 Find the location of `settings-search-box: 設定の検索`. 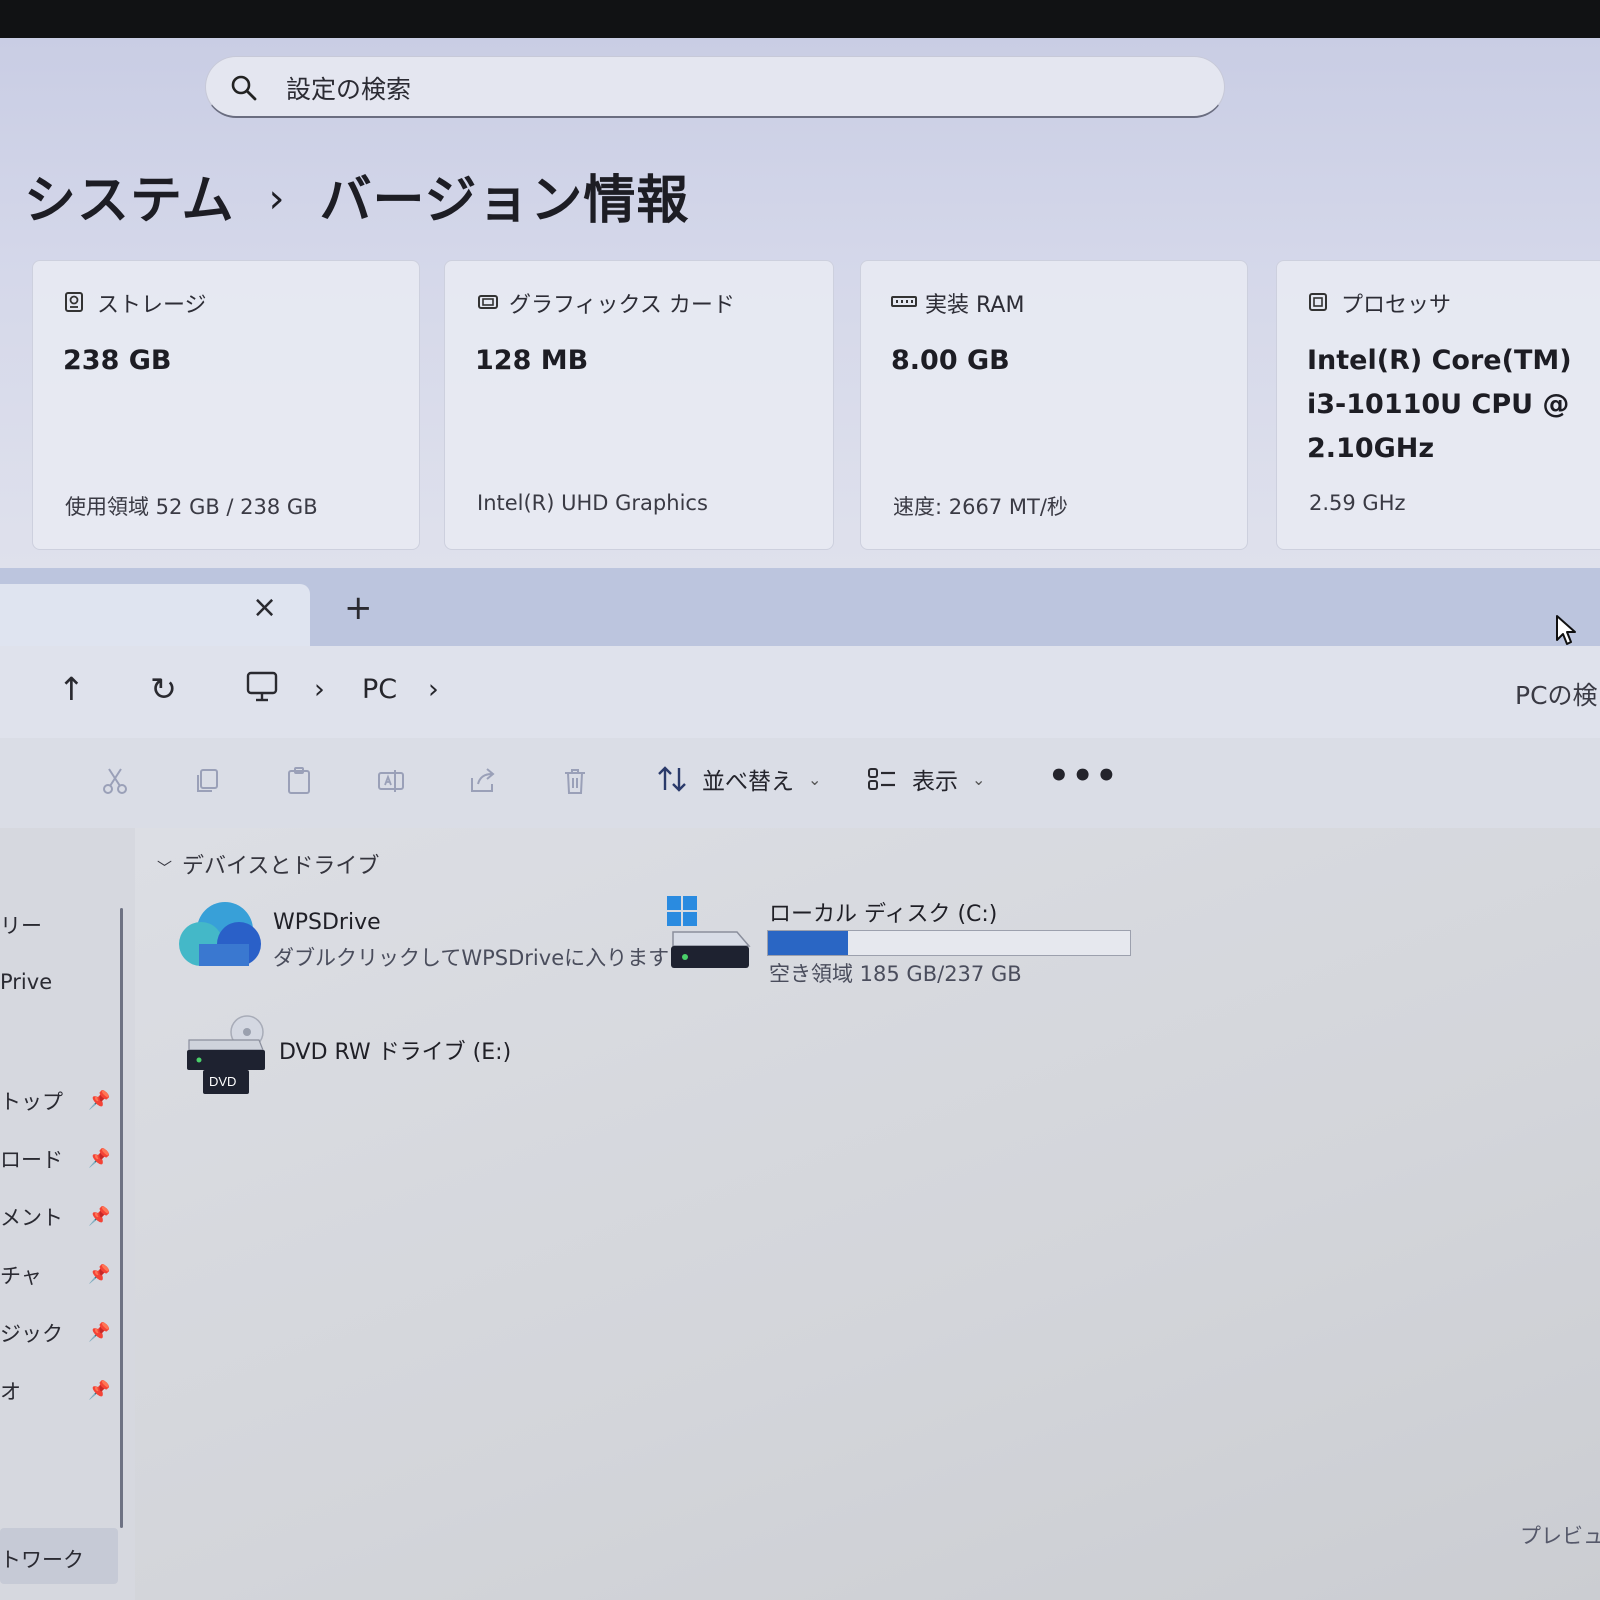

settings-search-box: 設定の検索 is located at coordinates (715, 87).